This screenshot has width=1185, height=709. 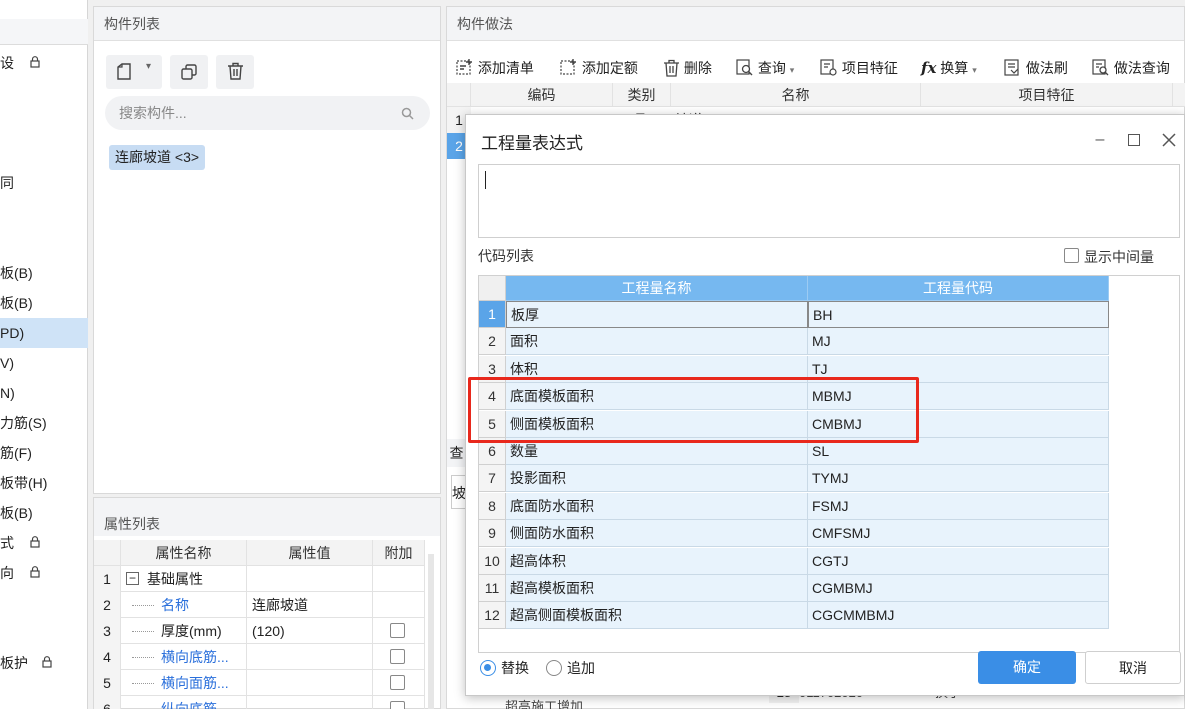 I want to click on close-icon, so click(x=1169, y=140).